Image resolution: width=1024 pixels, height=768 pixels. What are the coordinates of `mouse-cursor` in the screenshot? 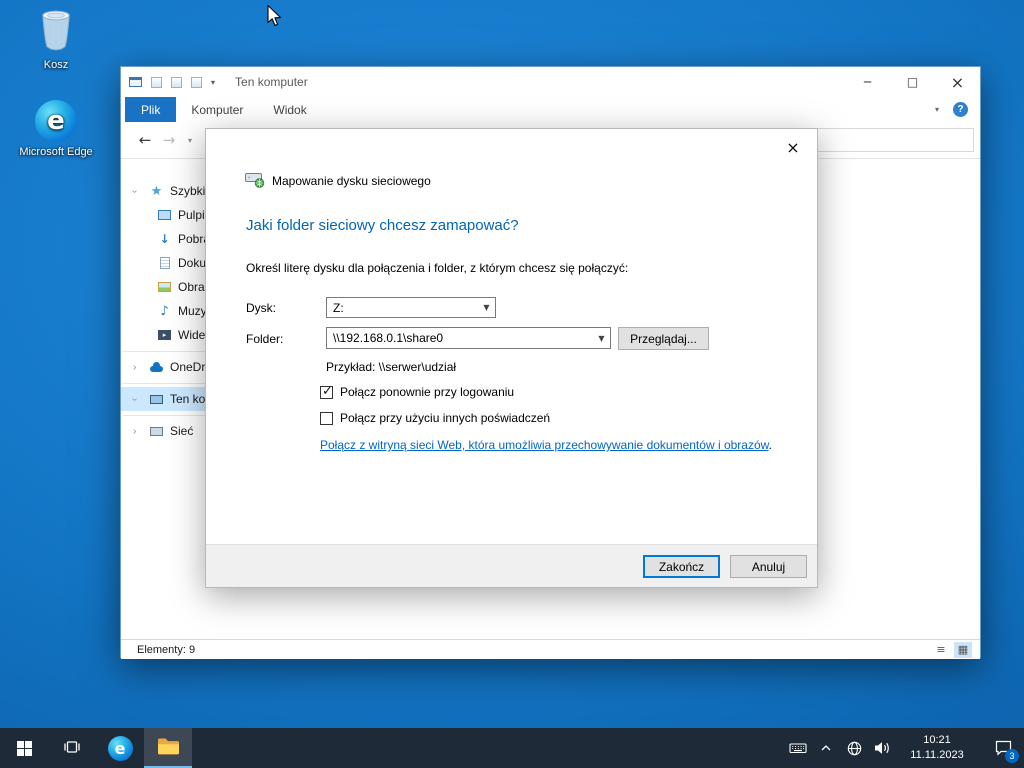 It's located at (274, 17).